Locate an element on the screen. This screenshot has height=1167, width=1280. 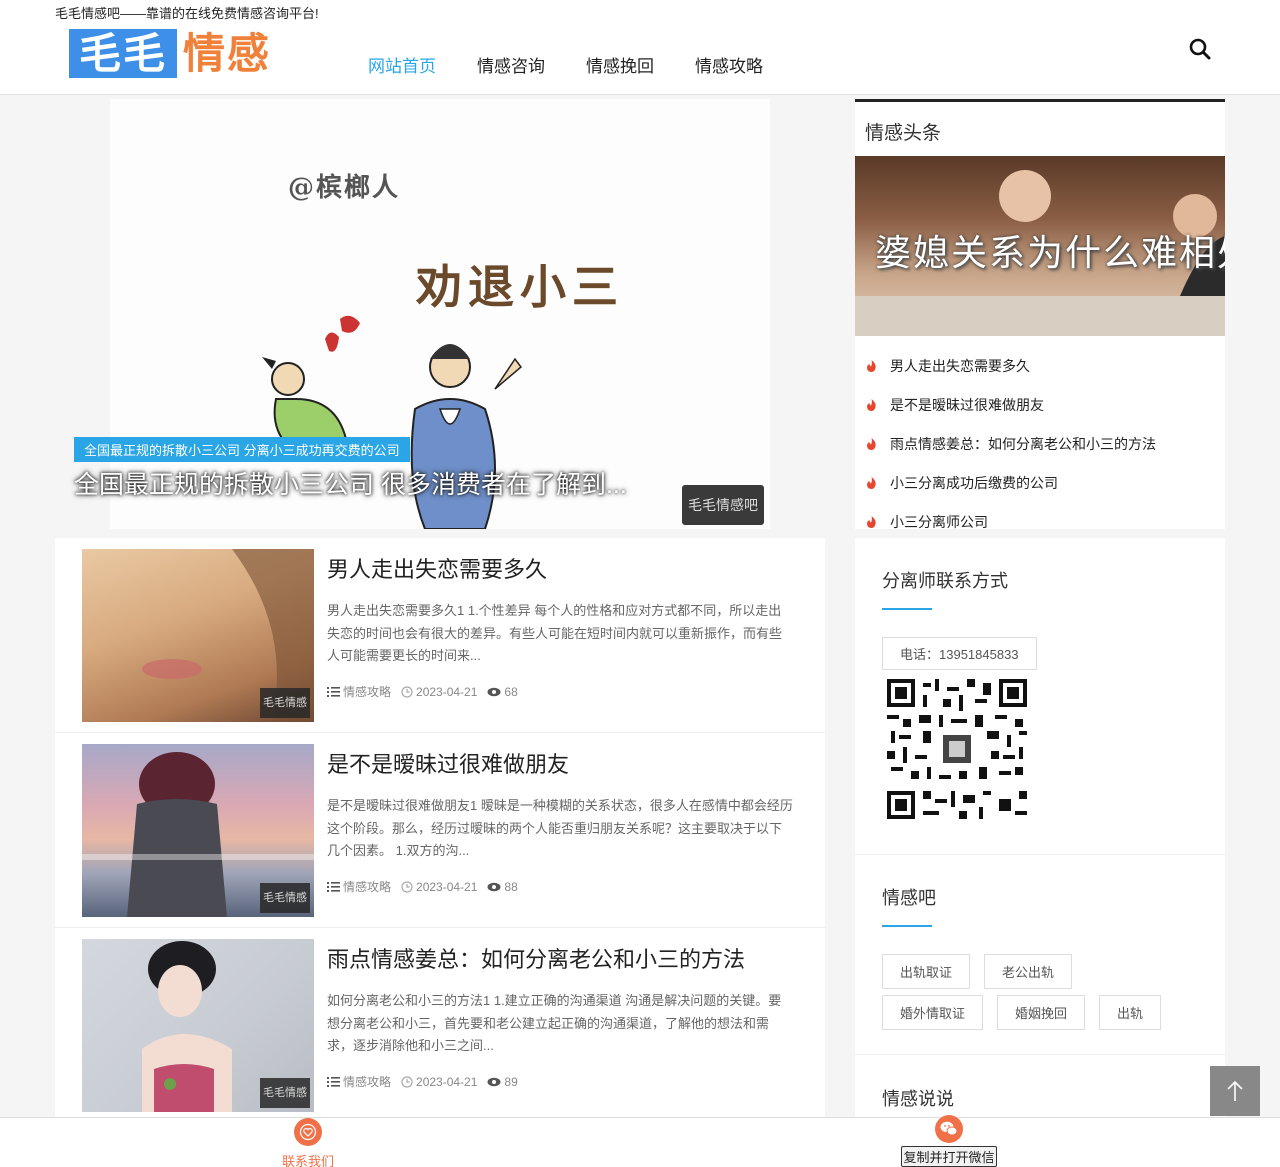
hot-news-item: 雨点情感姜总：如何分离老公和小三的方法 is located at coordinates (1005, 443).